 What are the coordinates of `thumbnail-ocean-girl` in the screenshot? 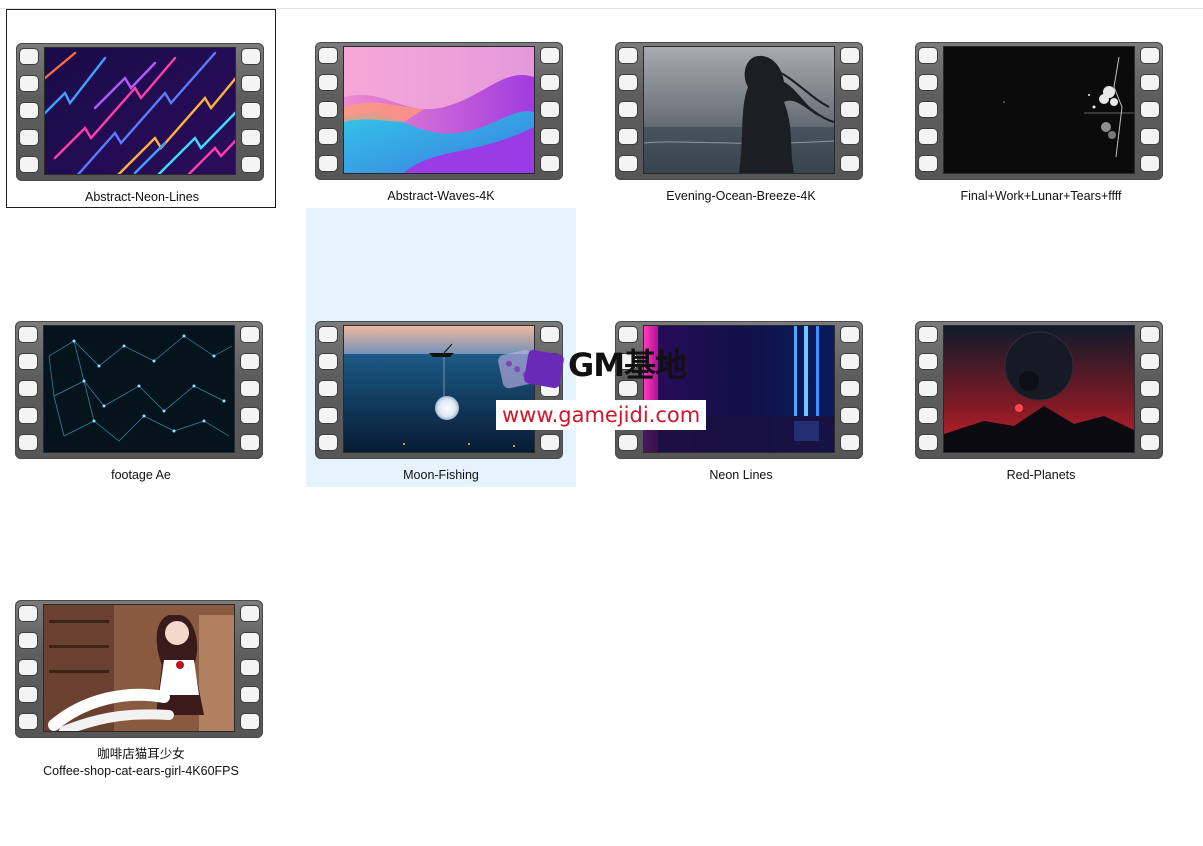 It's located at (739, 110).